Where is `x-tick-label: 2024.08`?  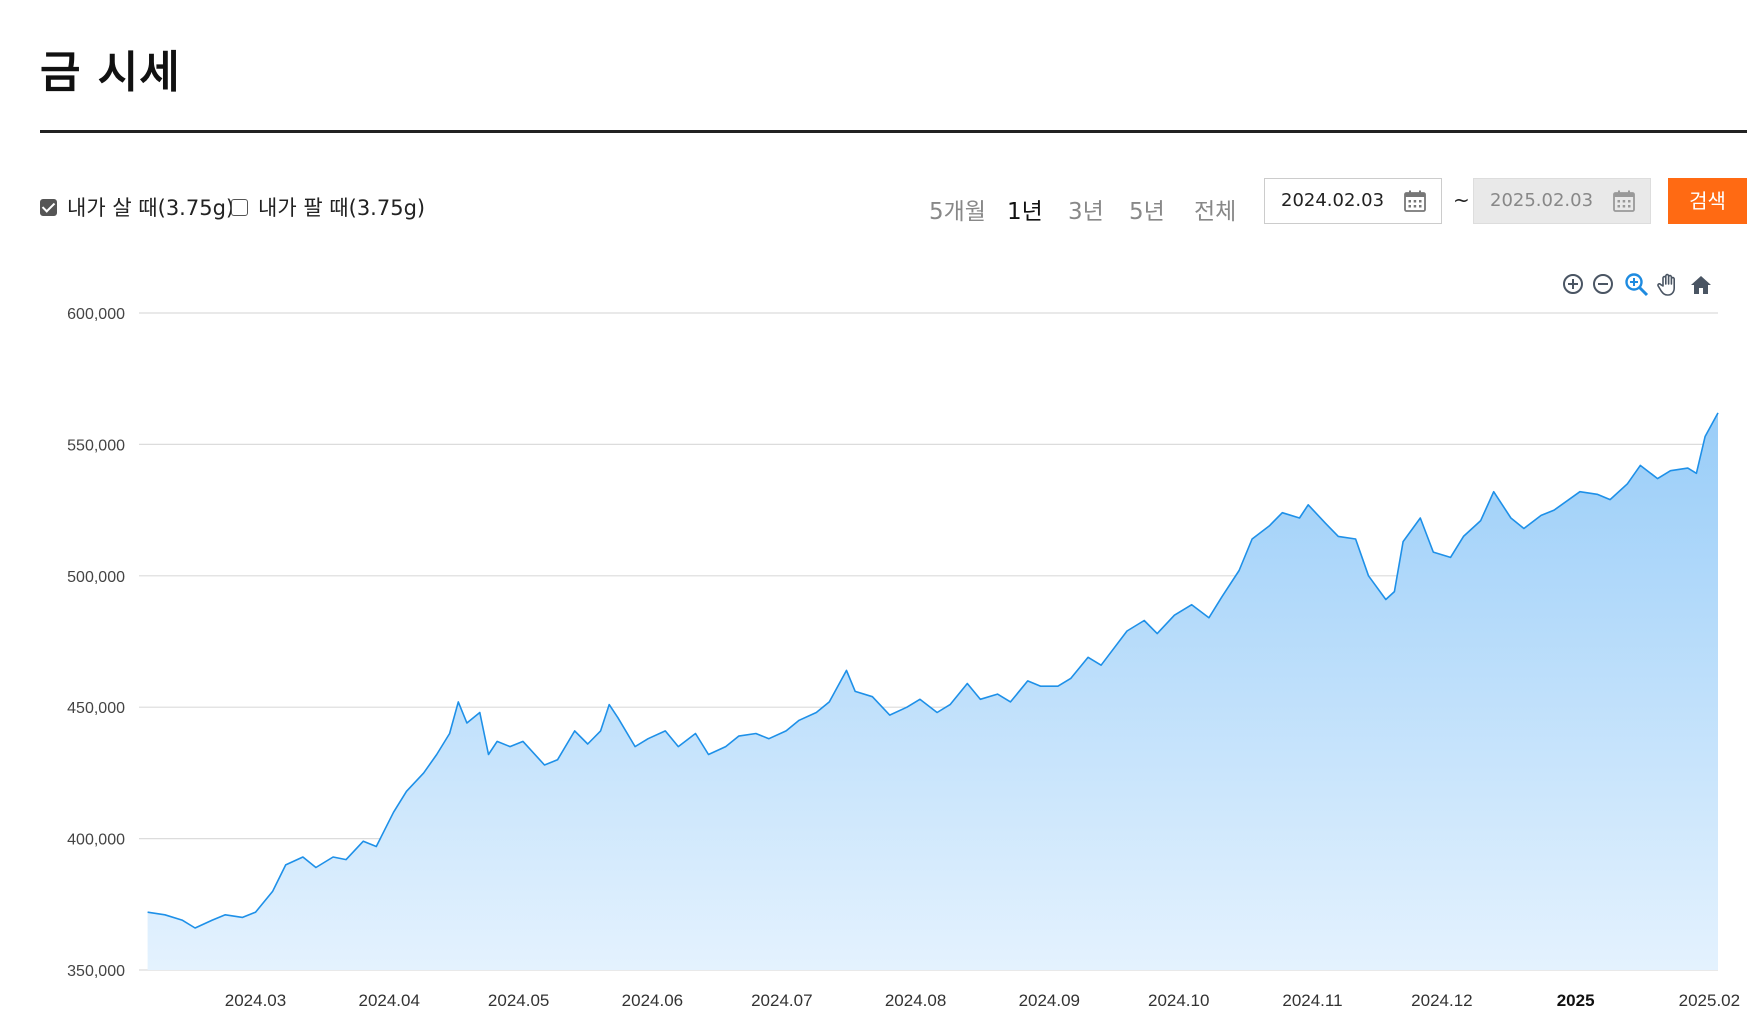
x-tick-label: 2024.08 is located at coordinates (915, 1000).